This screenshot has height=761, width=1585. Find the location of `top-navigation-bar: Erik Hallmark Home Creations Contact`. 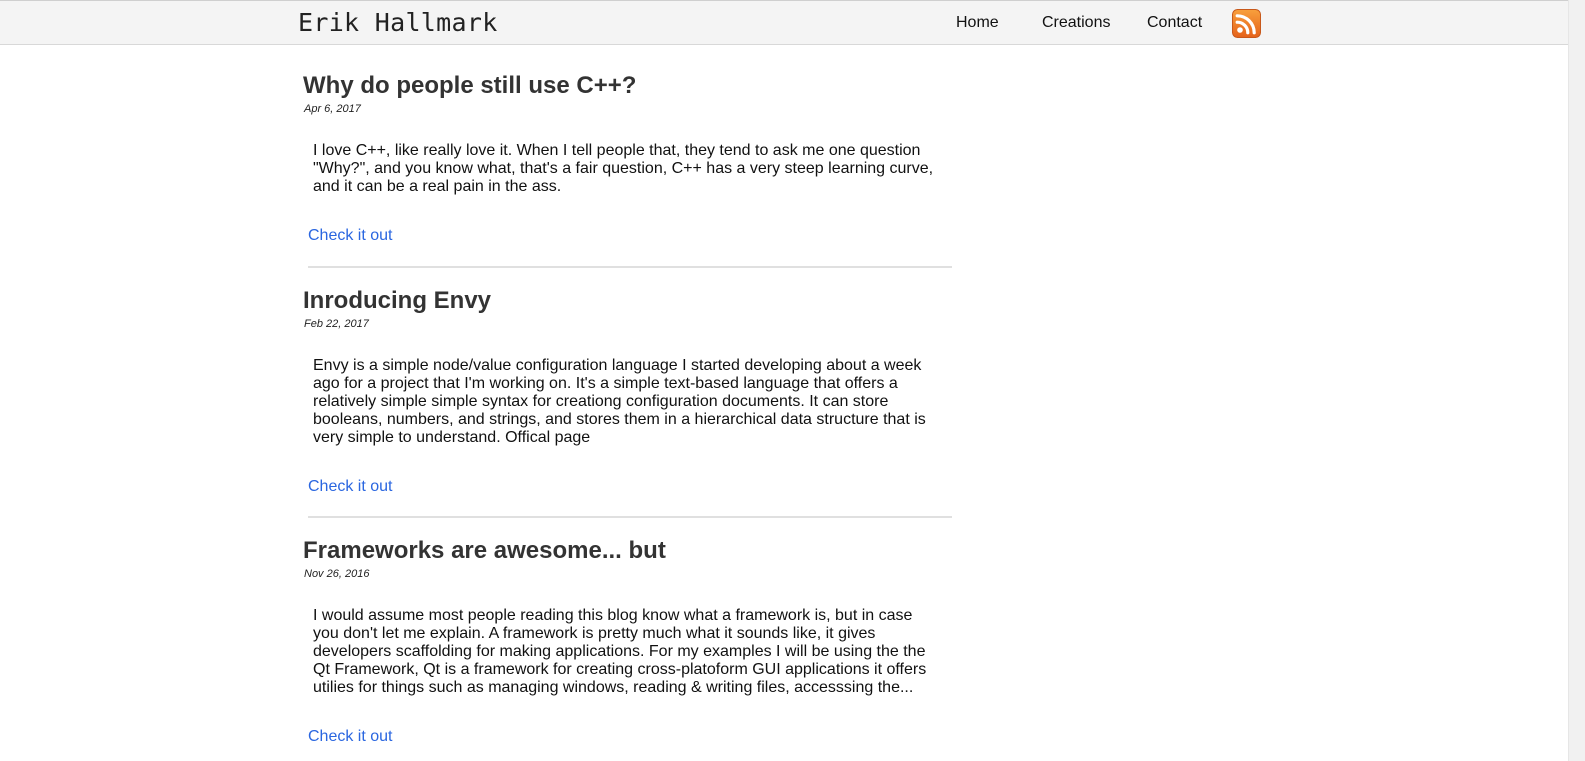

top-navigation-bar: Erik Hallmark Home Creations Contact is located at coordinates (784, 22).